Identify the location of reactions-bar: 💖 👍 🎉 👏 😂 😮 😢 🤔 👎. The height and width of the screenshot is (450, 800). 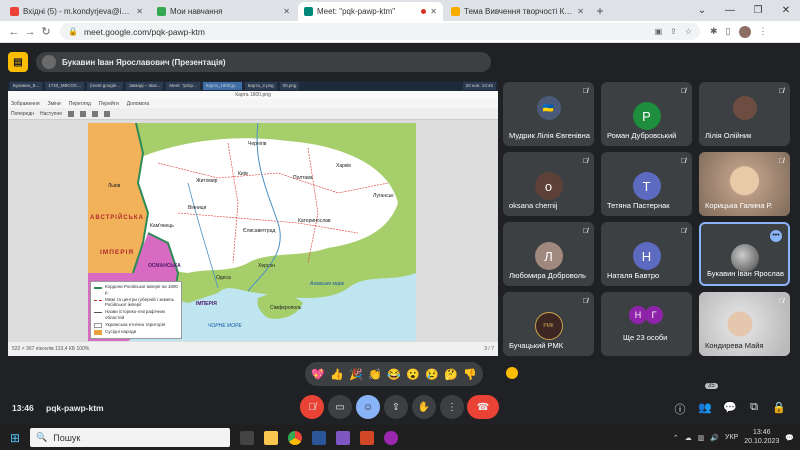
(394, 374).